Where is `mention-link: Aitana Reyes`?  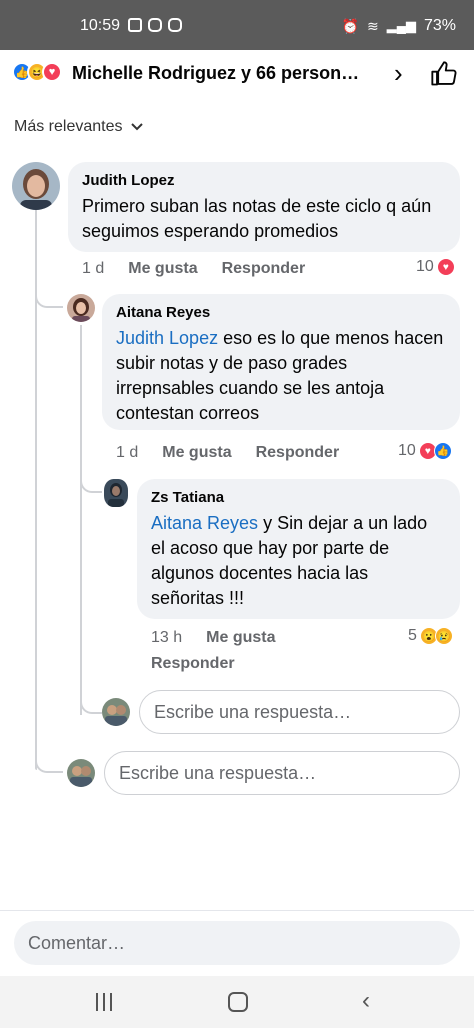 mention-link: Aitana Reyes is located at coordinates (204, 523).